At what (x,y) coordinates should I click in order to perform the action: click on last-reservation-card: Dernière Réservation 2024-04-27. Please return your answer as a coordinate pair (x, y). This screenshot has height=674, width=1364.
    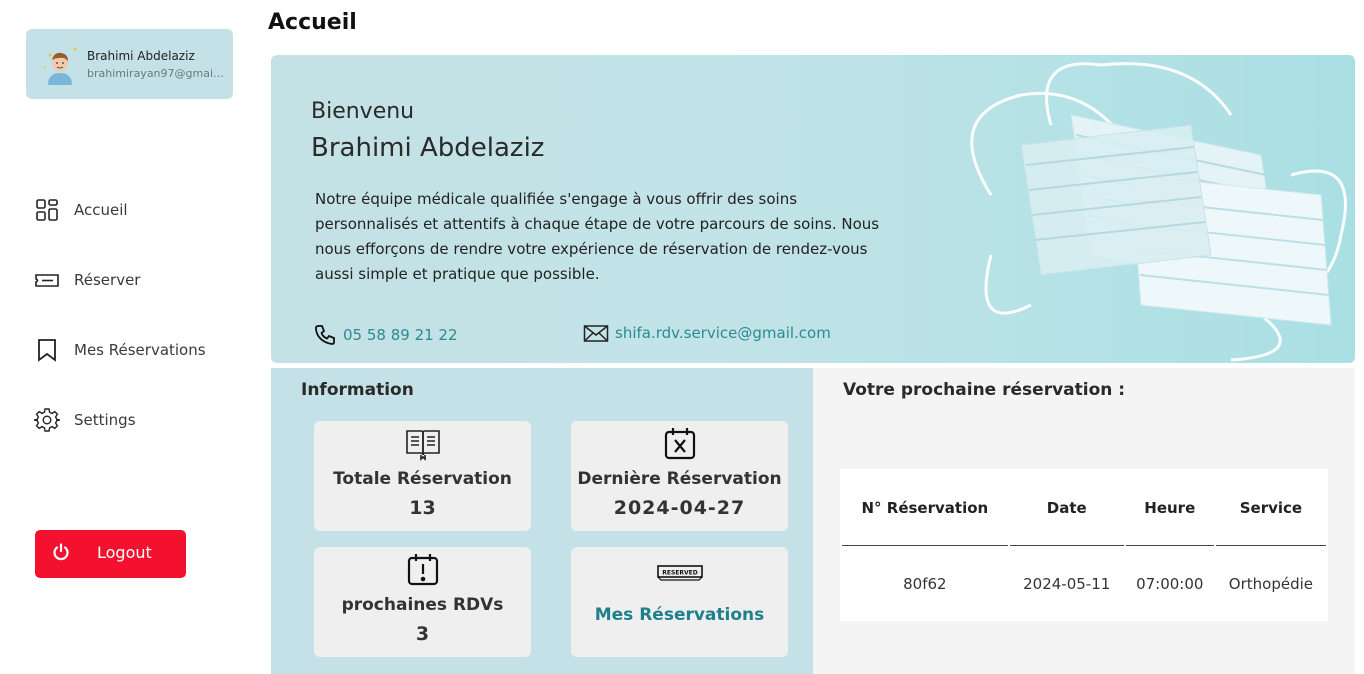
    Looking at the image, I should click on (679, 476).